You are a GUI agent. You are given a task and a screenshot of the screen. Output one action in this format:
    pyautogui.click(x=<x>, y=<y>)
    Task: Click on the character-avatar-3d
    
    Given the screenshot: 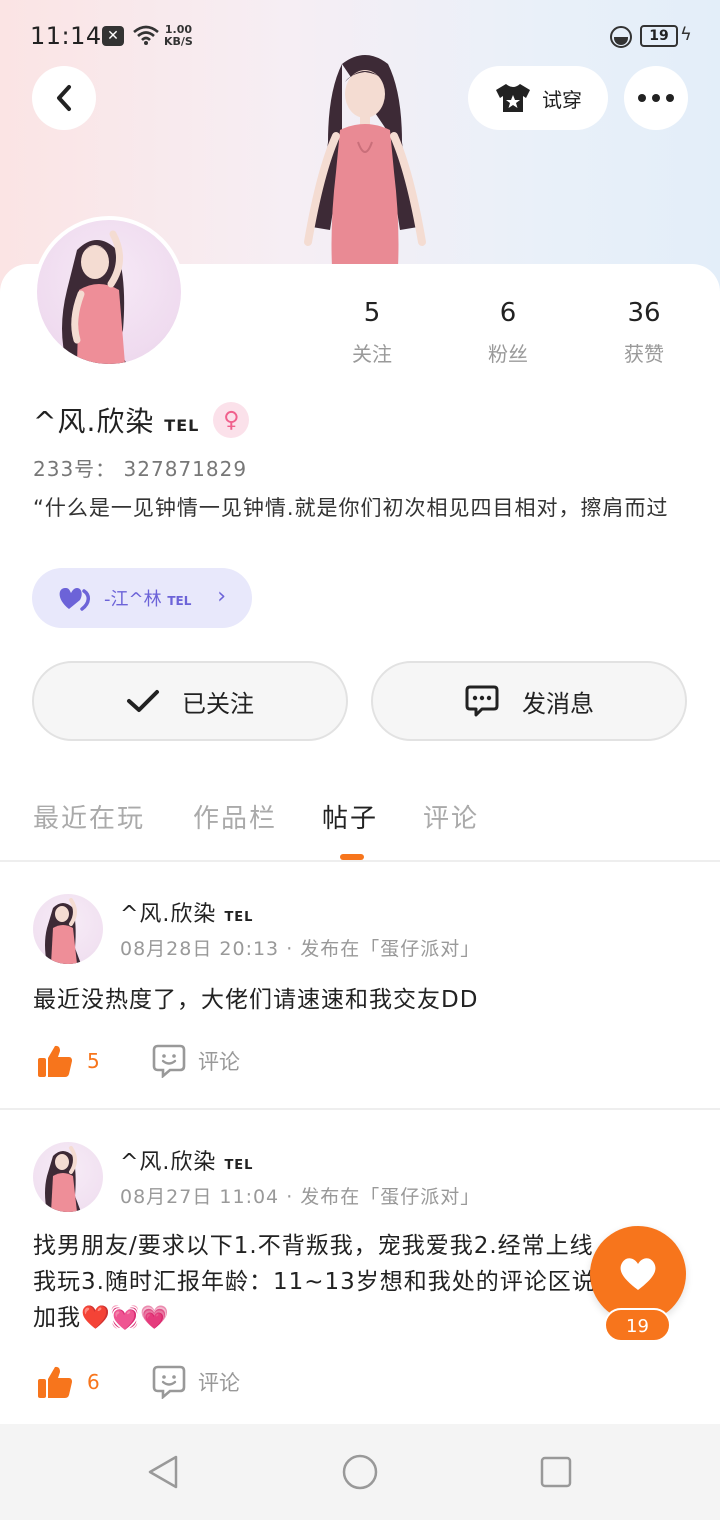 What is the action you would take?
    pyautogui.click(x=365, y=161)
    